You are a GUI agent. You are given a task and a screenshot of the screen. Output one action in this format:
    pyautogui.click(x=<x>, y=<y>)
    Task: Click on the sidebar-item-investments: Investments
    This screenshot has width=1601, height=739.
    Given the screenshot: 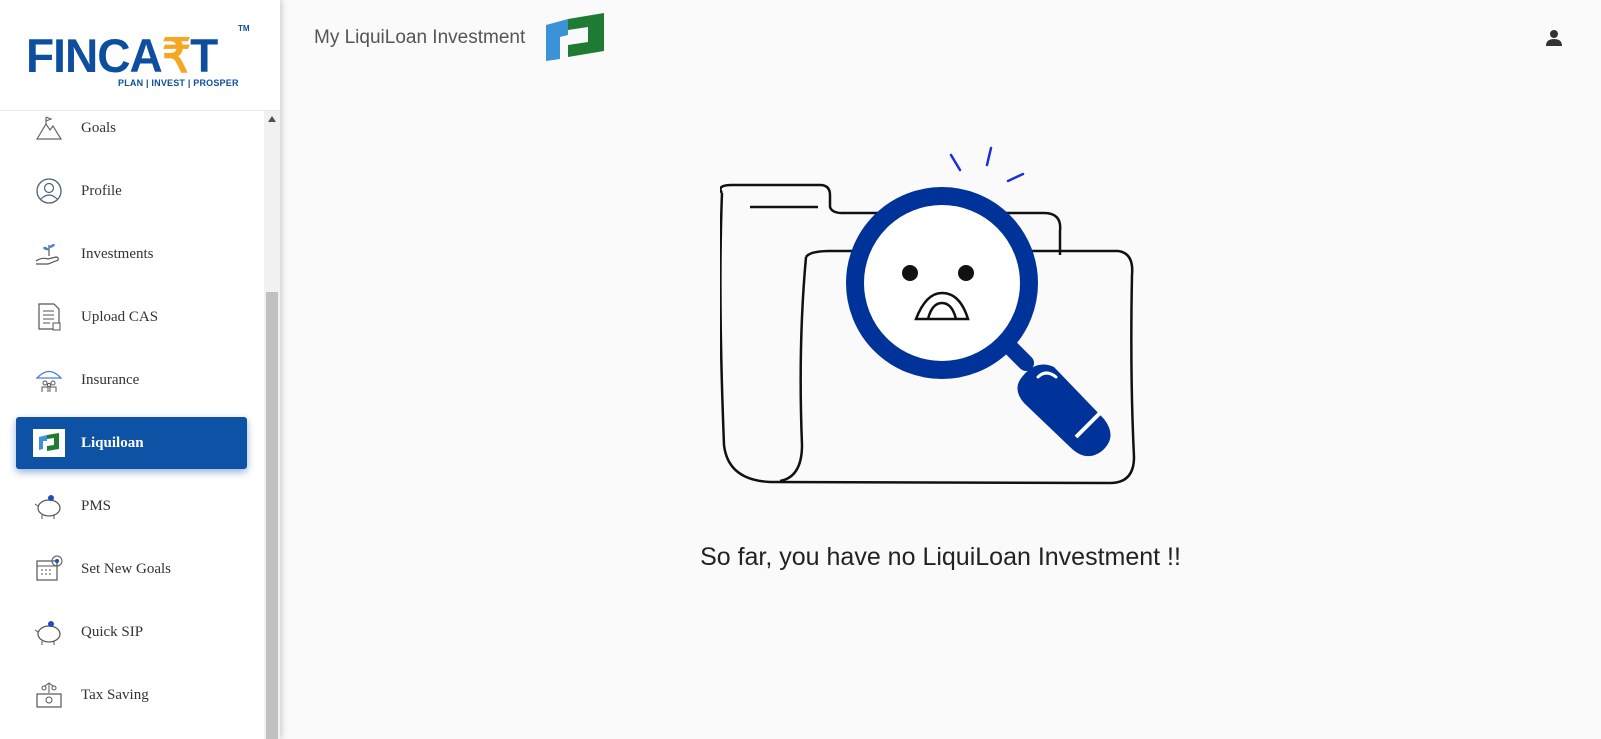 What is the action you would take?
    pyautogui.click(x=131, y=254)
    